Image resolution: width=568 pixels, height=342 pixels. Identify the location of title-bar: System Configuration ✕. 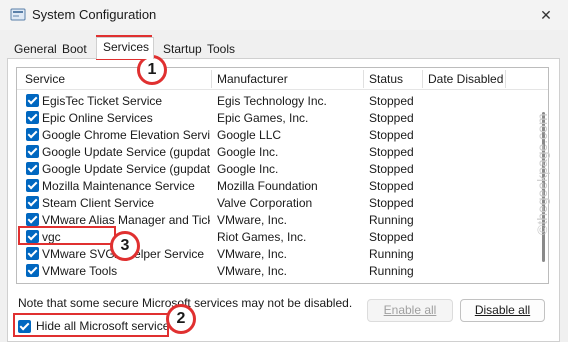
(284, 15).